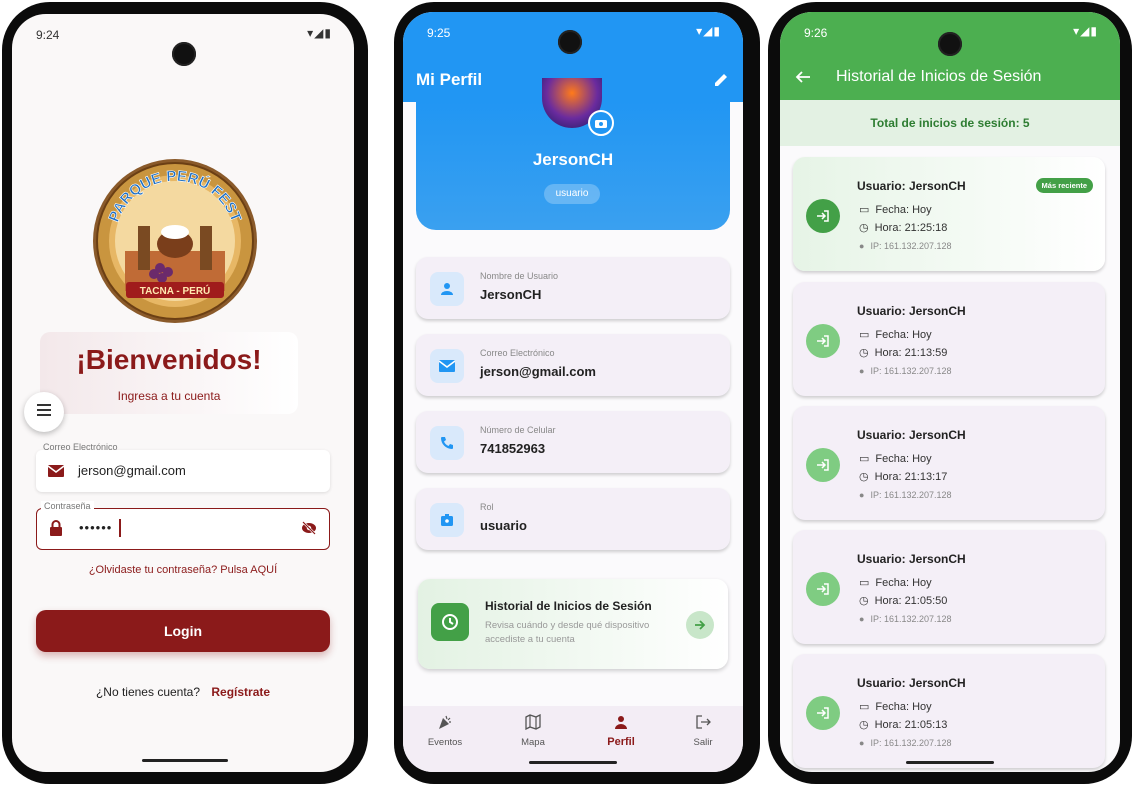  Describe the element at coordinates (533, 723) in the screenshot. I see `map-icon` at that location.